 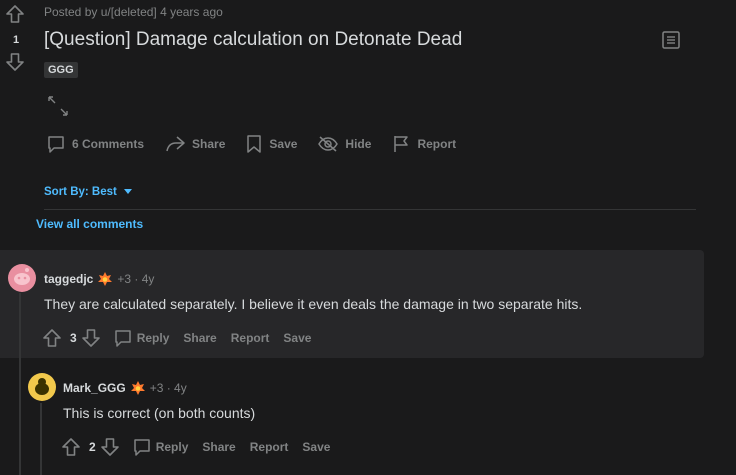 I want to click on post-upvote-button, so click(x=15, y=14).